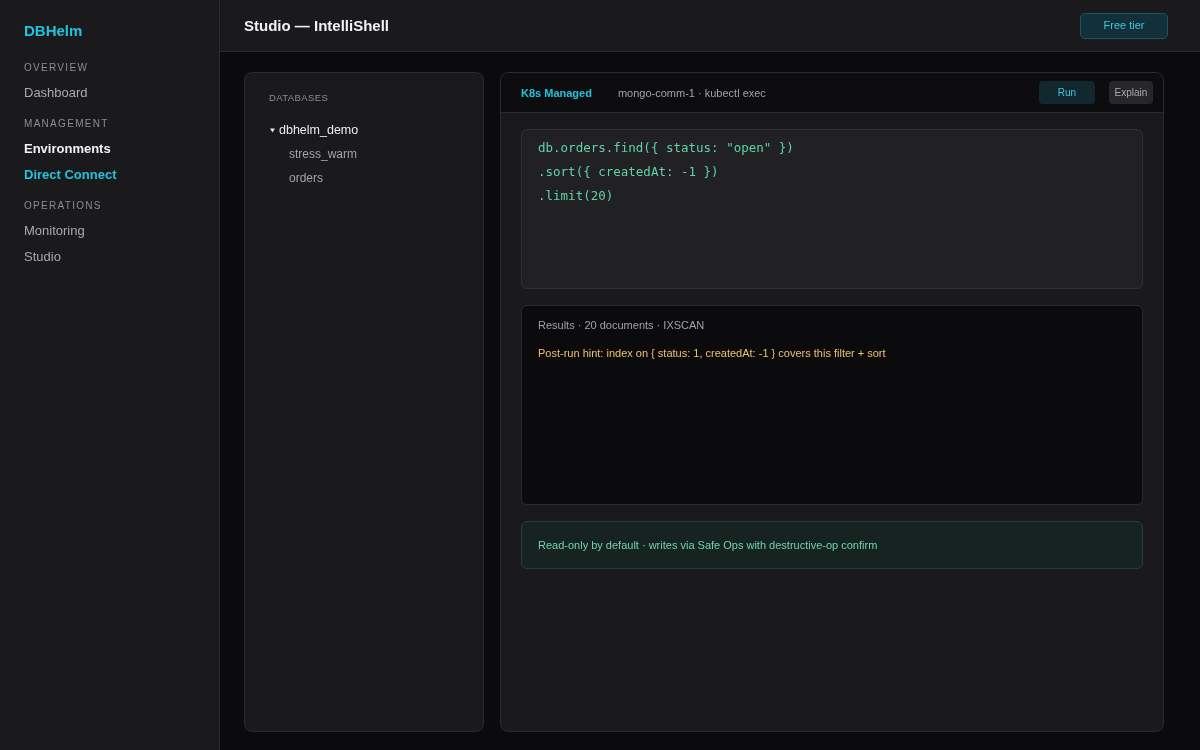  Describe the element at coordinates (113, 175) in the screenshot. I see `nav-link: Direct Connect` at that location.